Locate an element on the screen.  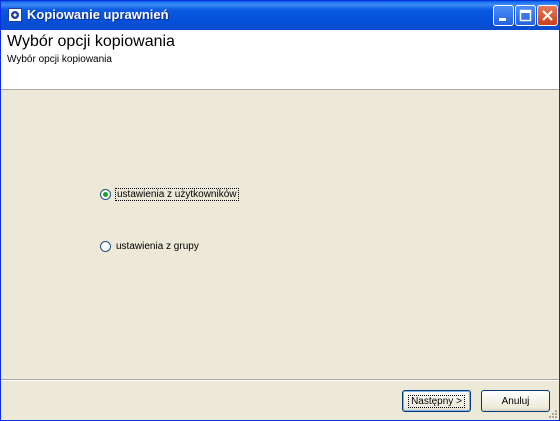
app-icon is located at coordinates (15, 15).